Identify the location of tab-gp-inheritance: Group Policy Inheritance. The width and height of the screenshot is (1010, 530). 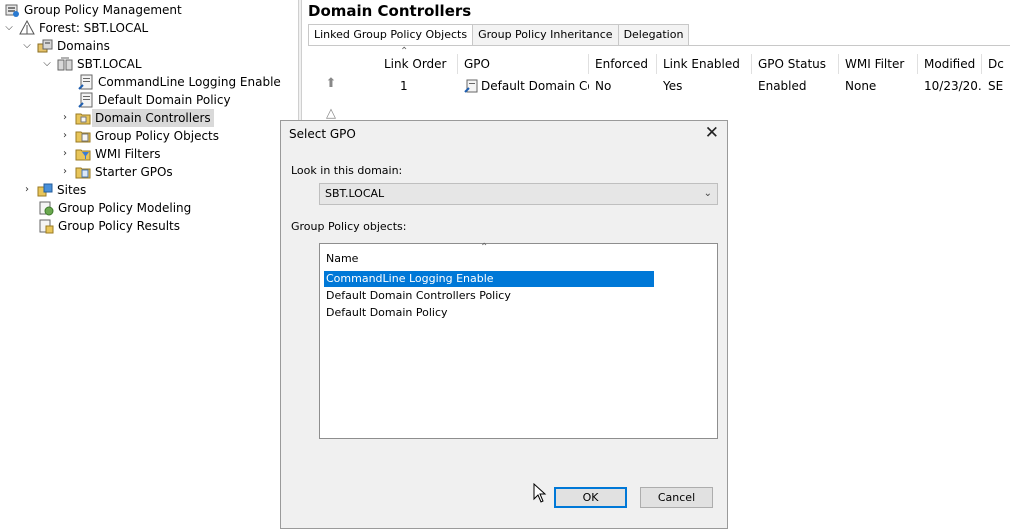
(545, 34).